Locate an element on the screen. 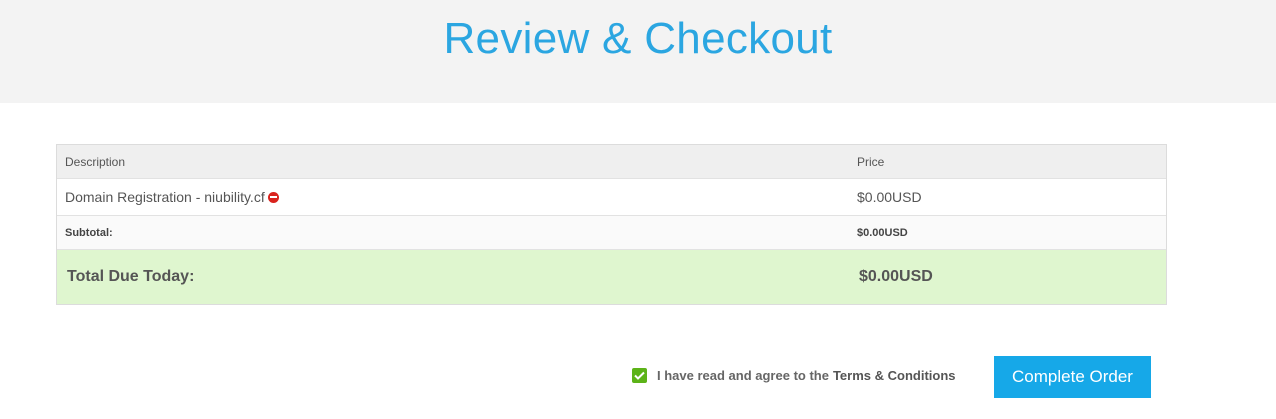 The height and width of the screenshot is (419, 1276). total-value: $0.00USD is located at coordinates (896, 276).